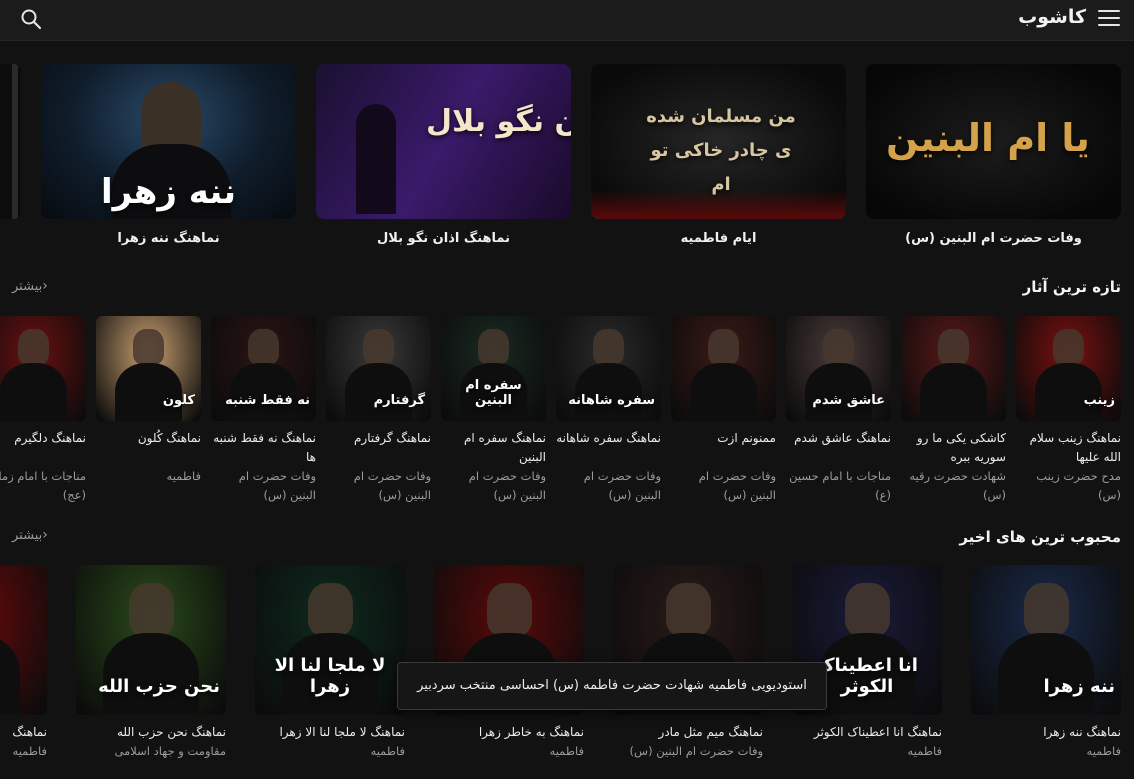  I want to click on latest-title: ممنونم ازت, so click(723, 438).